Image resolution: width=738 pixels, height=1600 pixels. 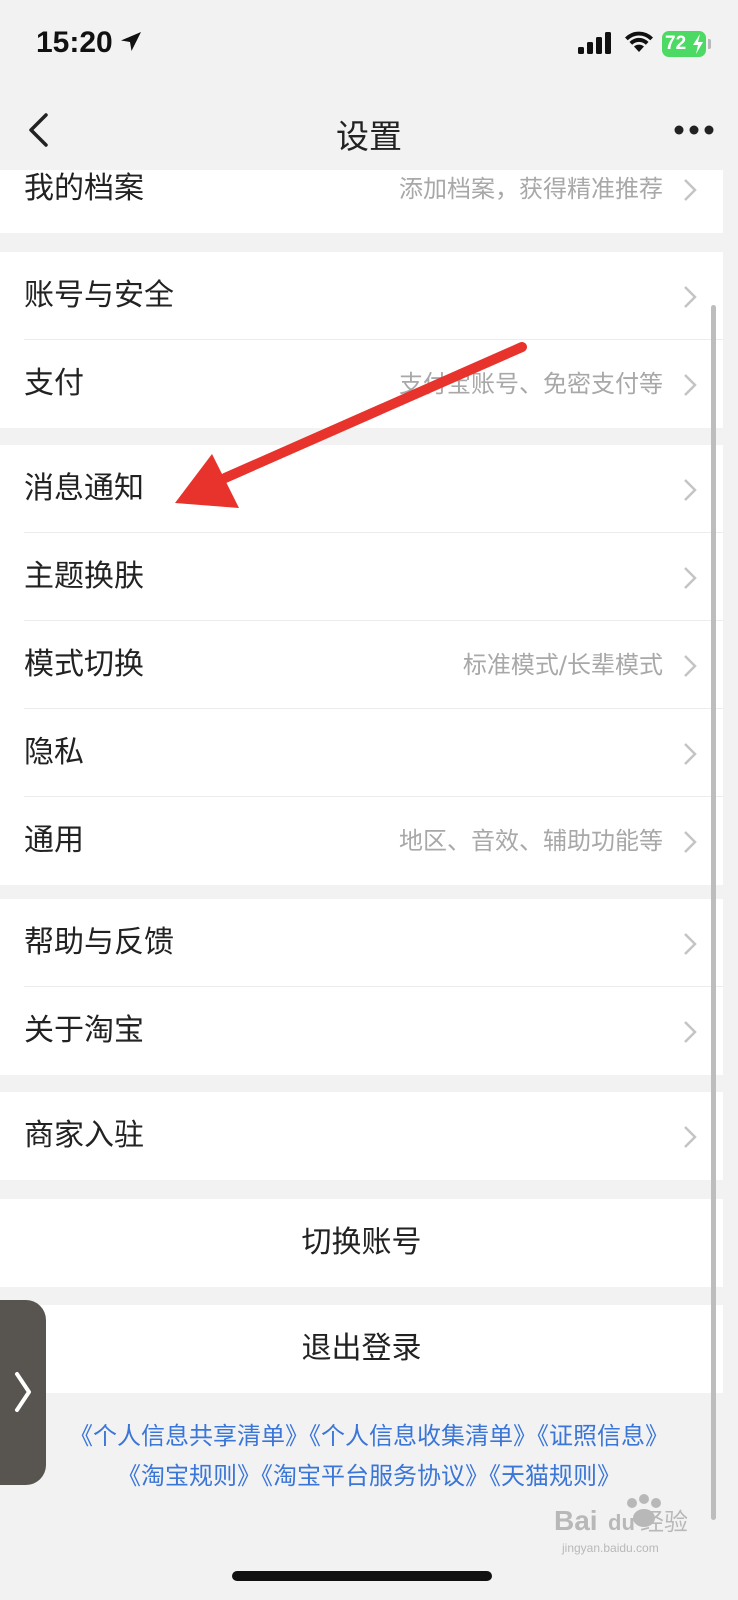 What do you see at coordinates (84, 1030) in the screenshot?
I see `row-label: 关于淘宝` at bounding box center [84, 1030].